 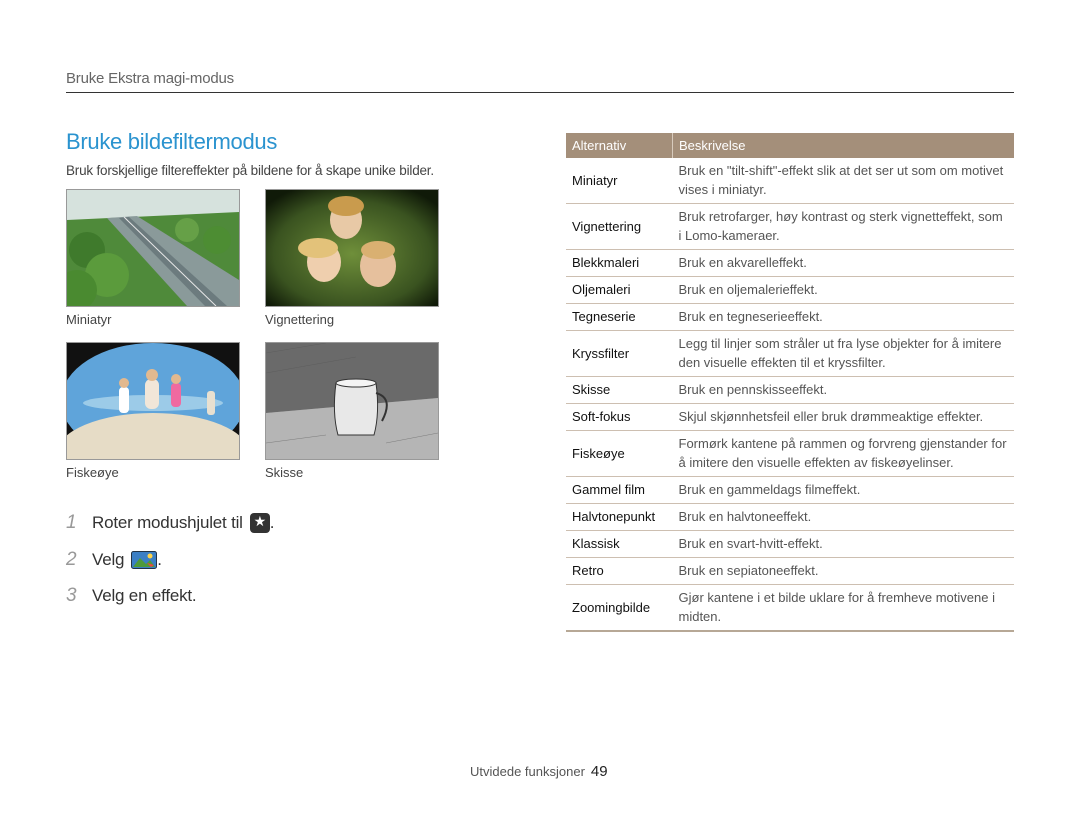 What do you see at coordinates (843, 290) in the screenshot?
I see `option-description: Bruk en oljemalerieffekt.` at bounding box center [843, 290].